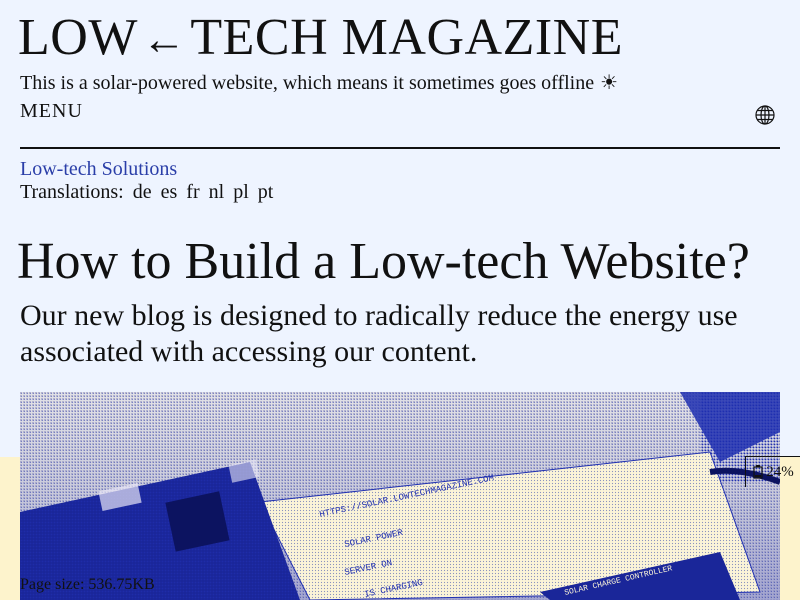 Image resolution: width=800 pixels, height=600 pixels. I want to click on translation-link-nl: nl, so click(217, 192).